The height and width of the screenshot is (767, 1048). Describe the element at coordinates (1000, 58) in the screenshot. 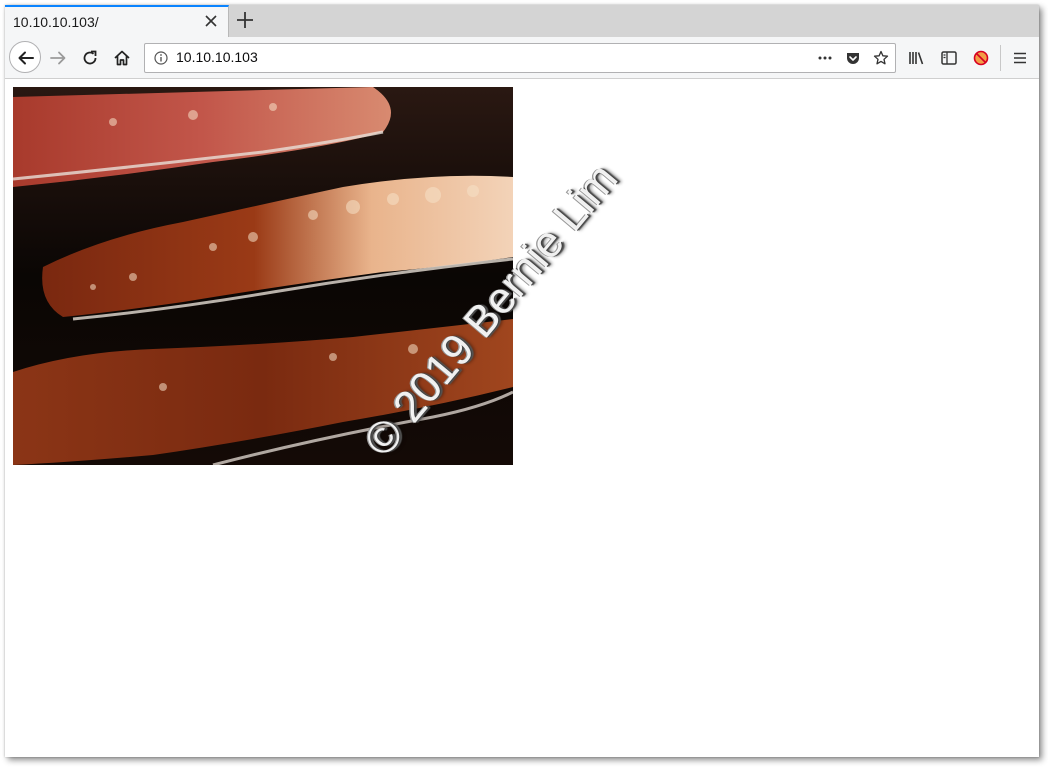

I see `toolbar-separator` at that location.